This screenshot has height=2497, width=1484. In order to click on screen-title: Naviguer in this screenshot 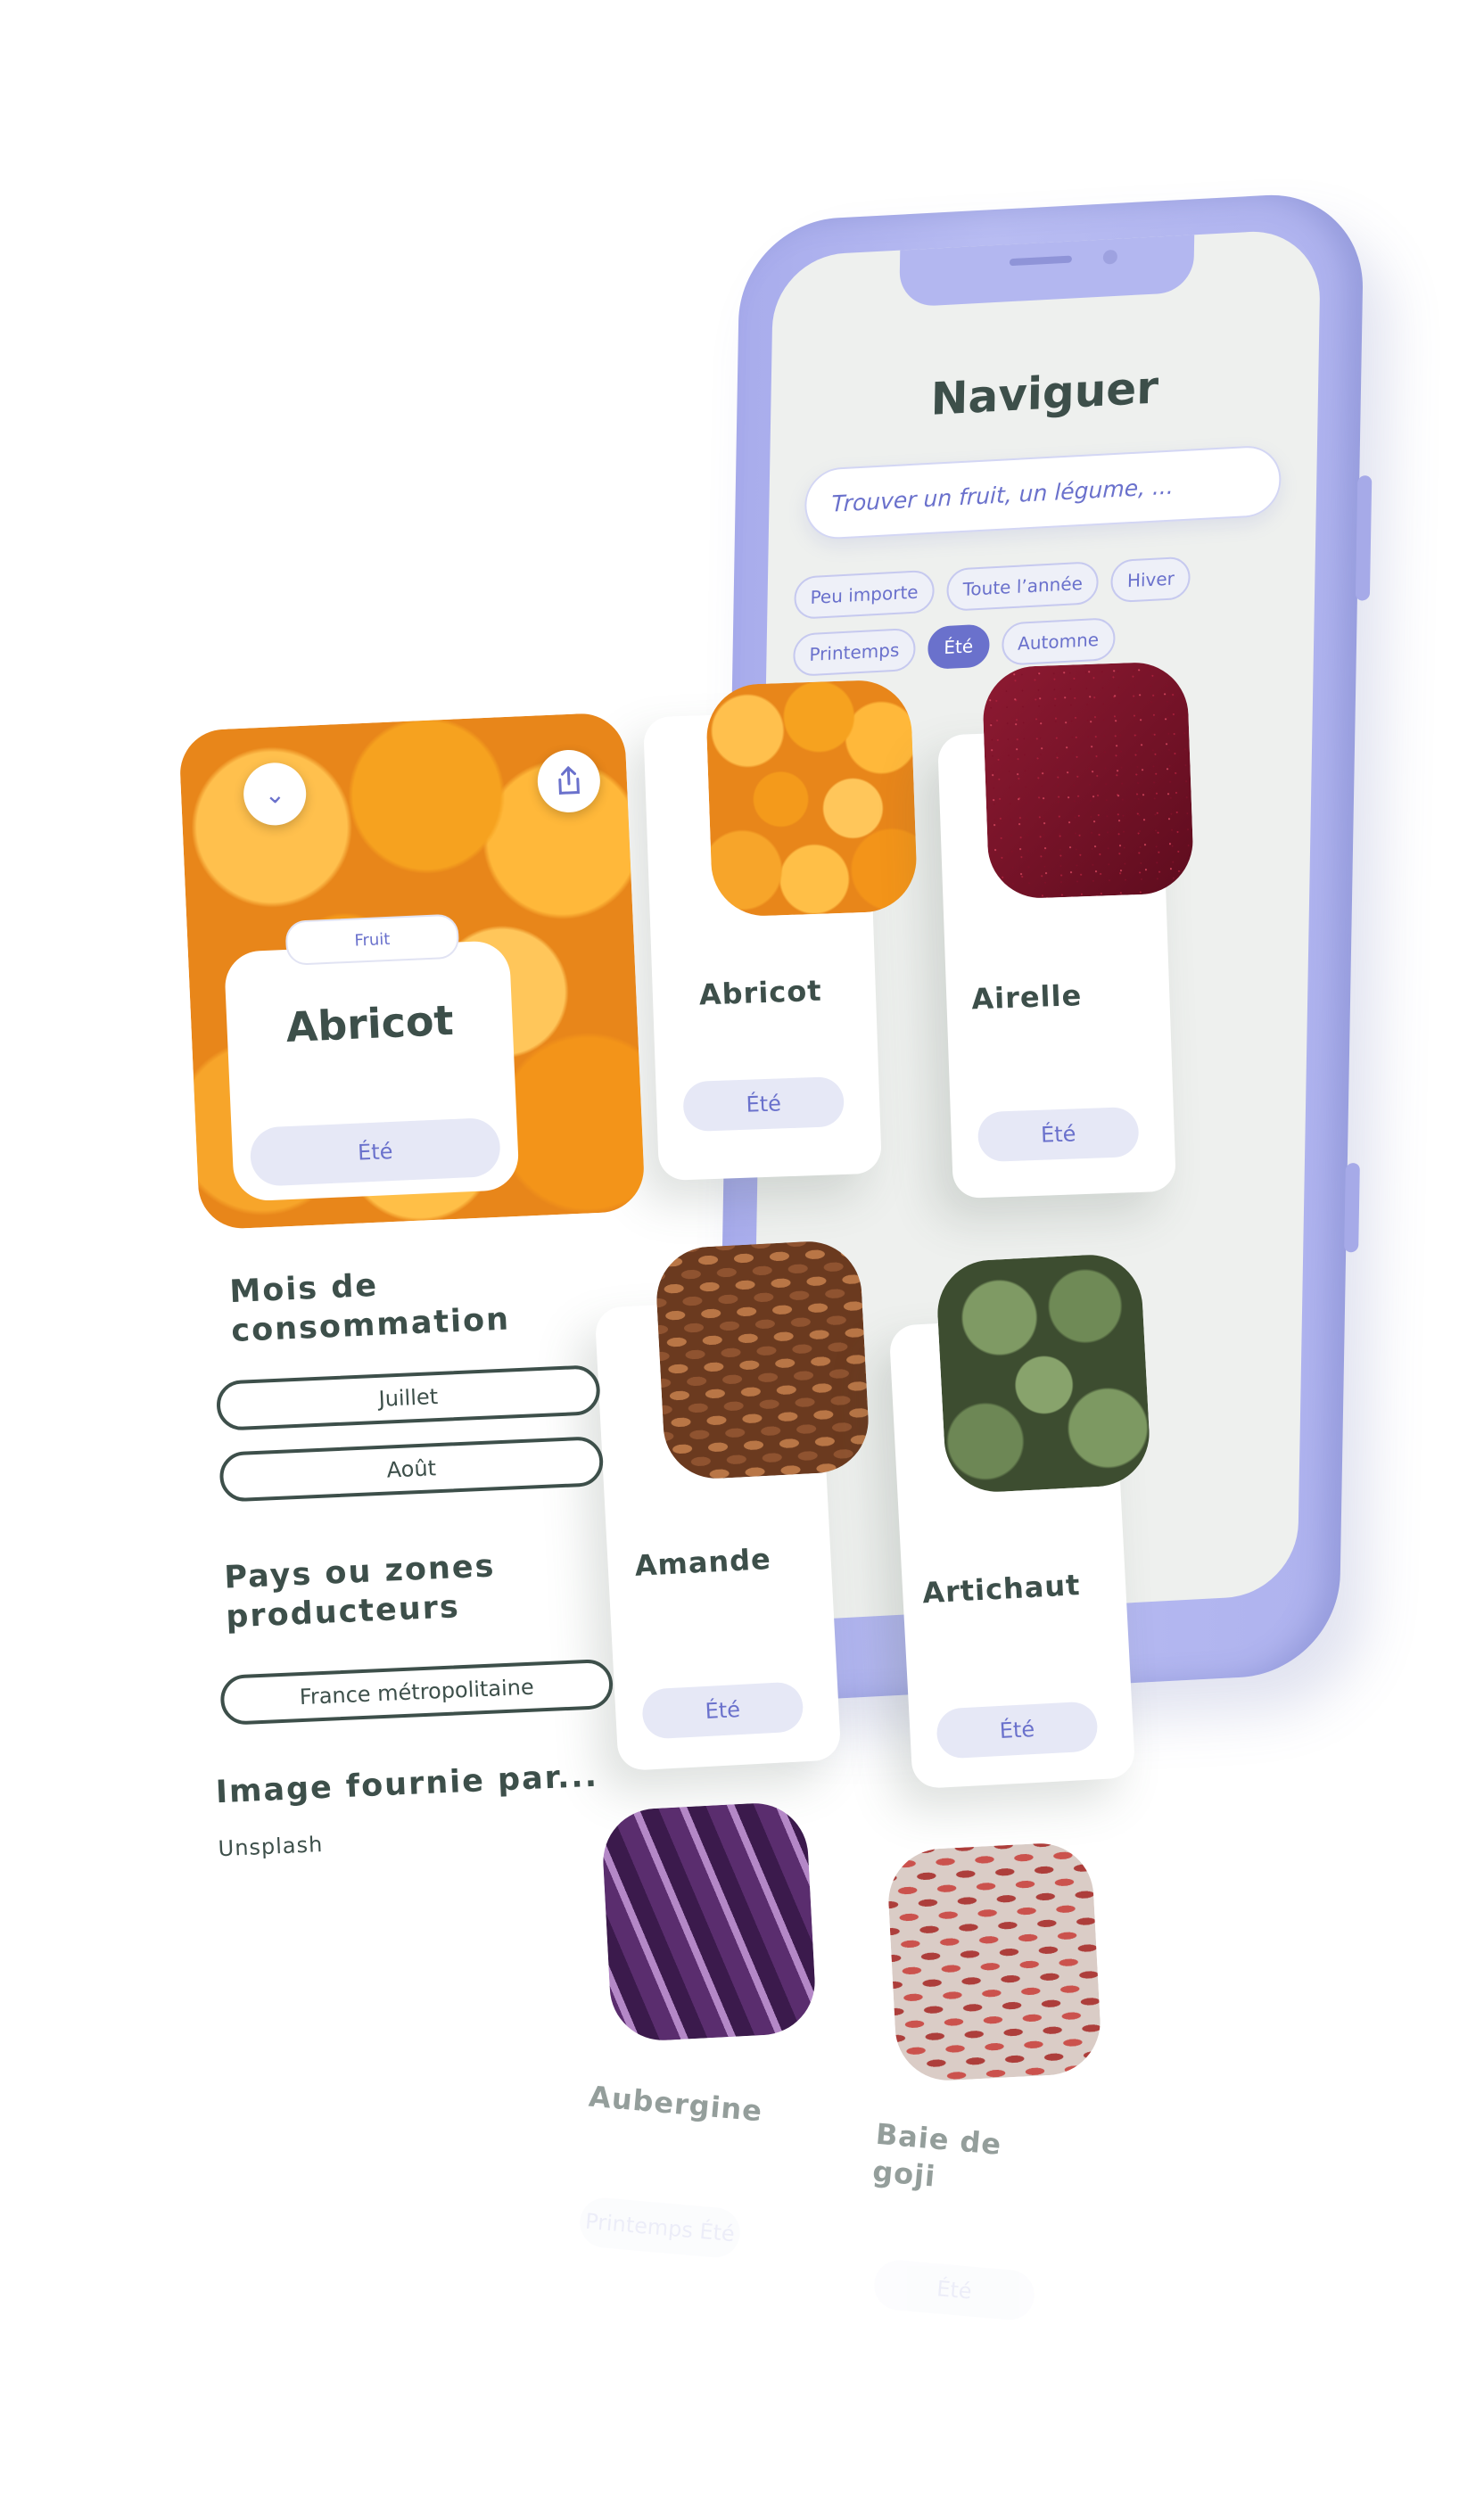, I will do `click(1044, 393)`.